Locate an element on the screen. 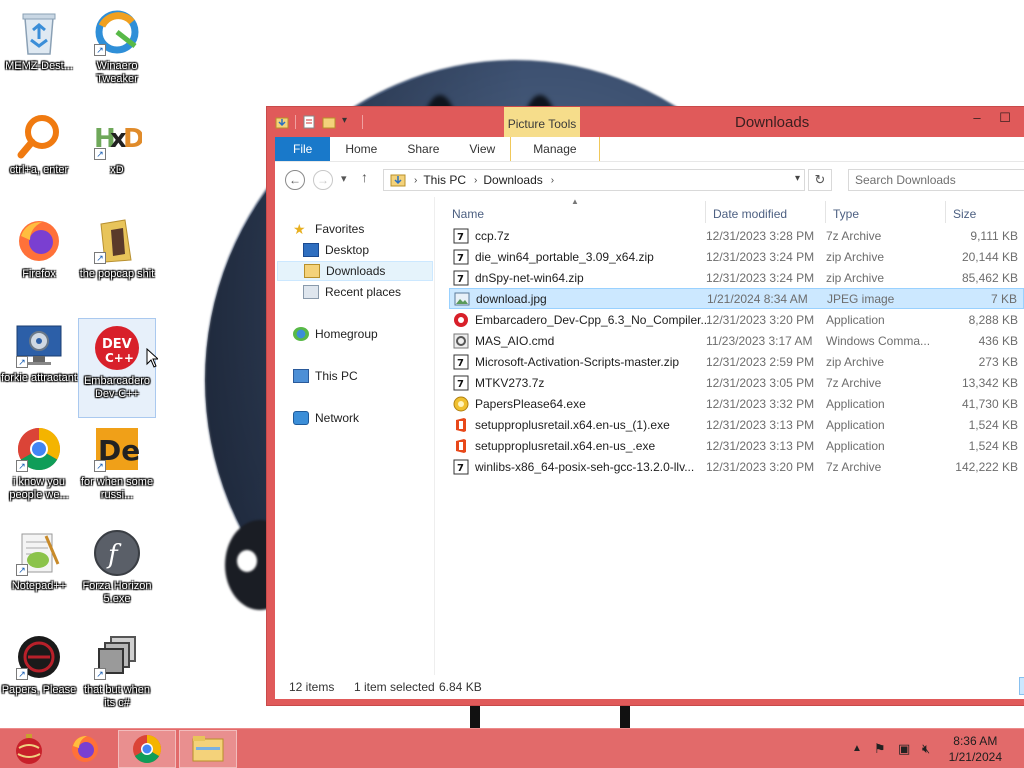  up-arrow-icon: ↑ is located at coordinates (364, 177).